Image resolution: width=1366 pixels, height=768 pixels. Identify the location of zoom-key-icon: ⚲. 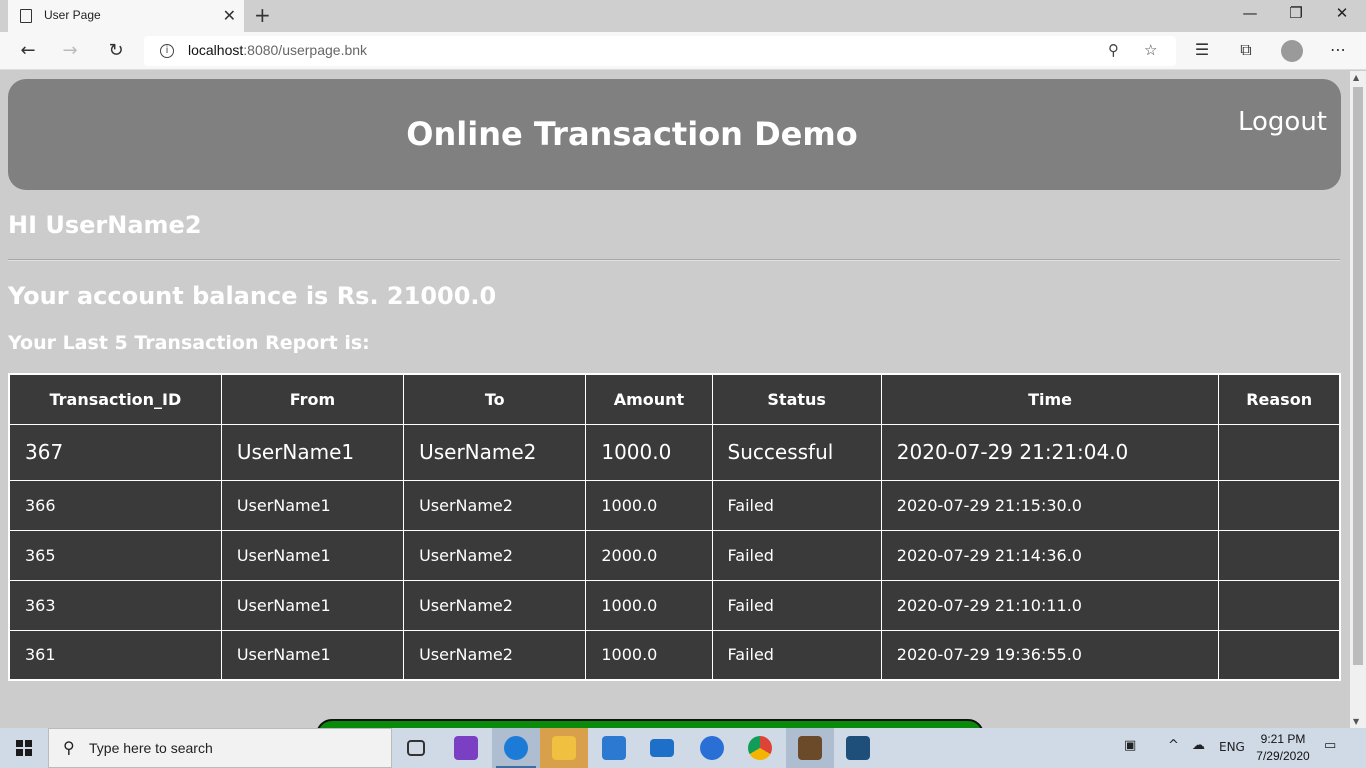
(1113, 50).